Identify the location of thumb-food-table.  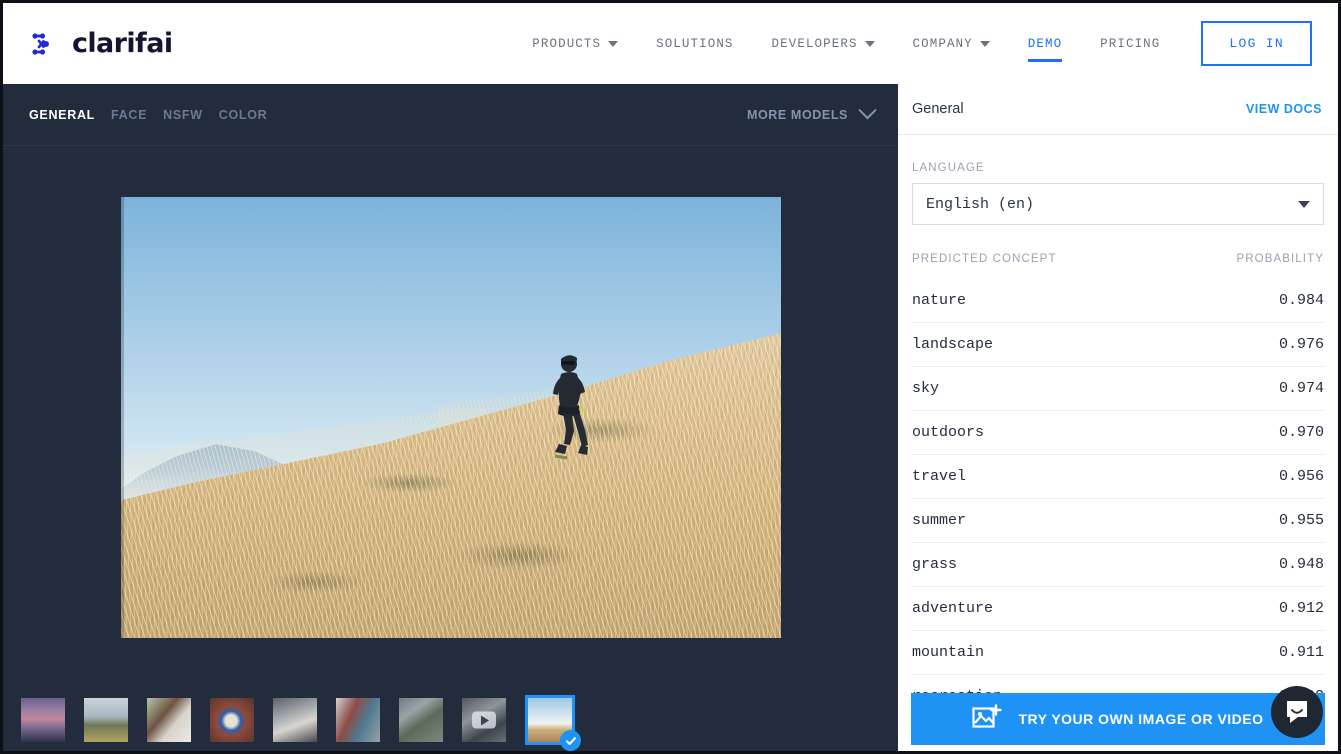
(232, 720).